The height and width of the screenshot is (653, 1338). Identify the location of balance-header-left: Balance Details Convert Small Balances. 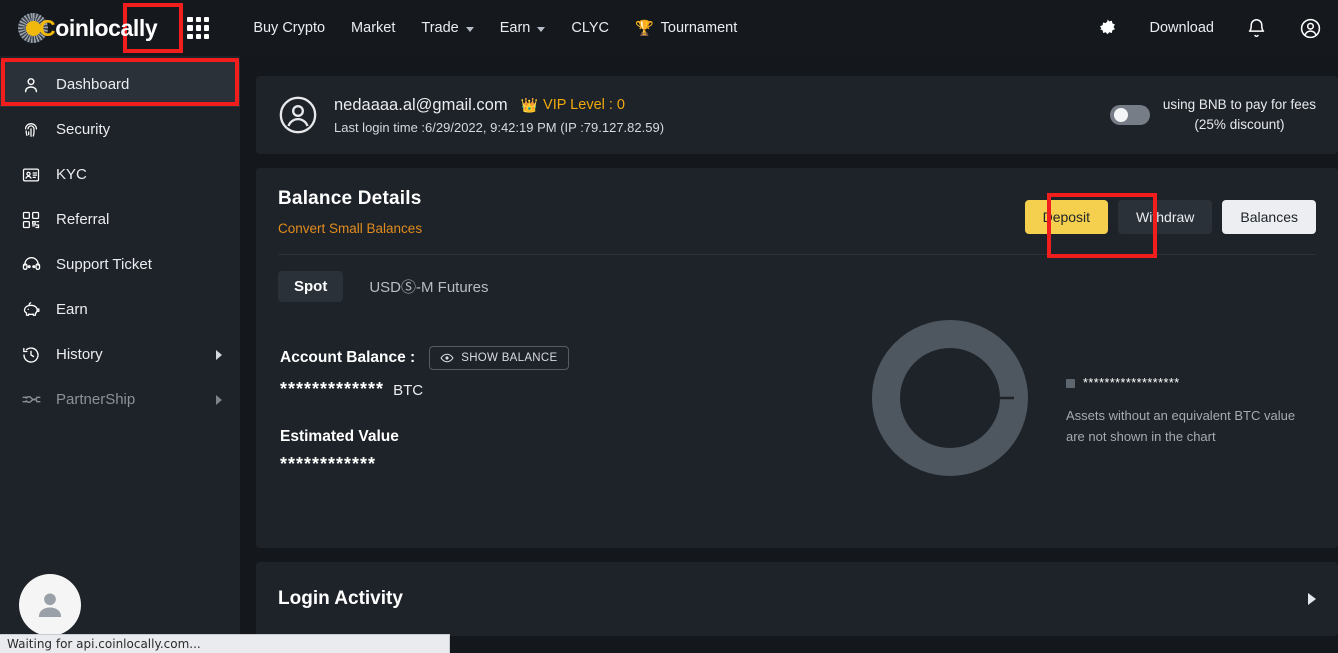
(350, 213).